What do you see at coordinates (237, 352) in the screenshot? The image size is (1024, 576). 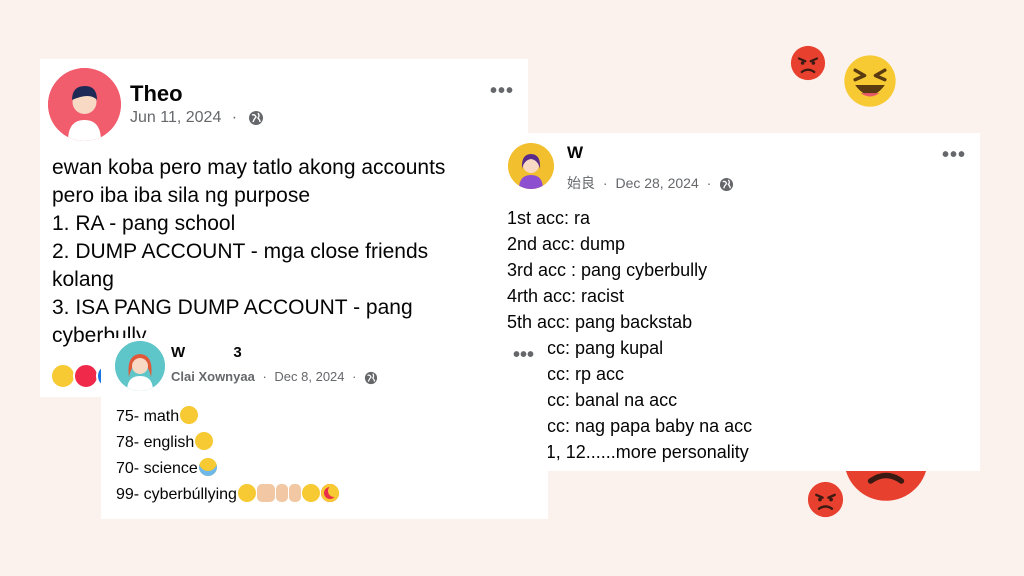 I see `author-suffix: 3` at bounding box center [237, 352].